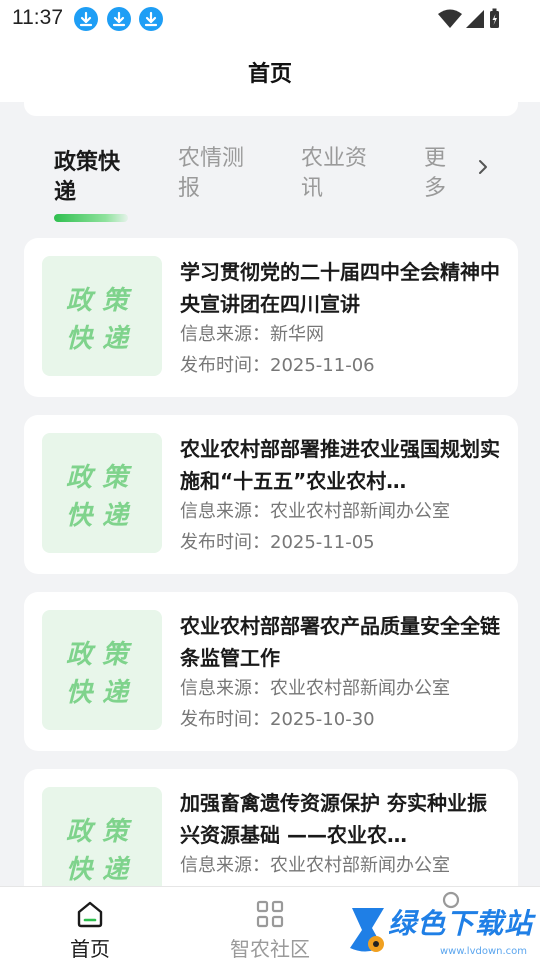  I want to click on watermark-emblem-icon, so click(367, 930).